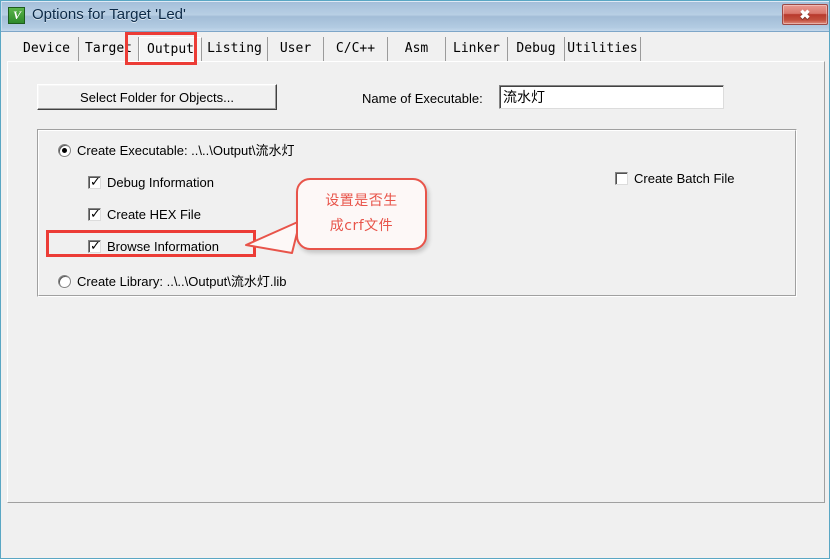 Image resolution: width=830 pixels, height=559 pixels. I want to click on create-hex-file-label: Create HEX File, so click(154, 214).